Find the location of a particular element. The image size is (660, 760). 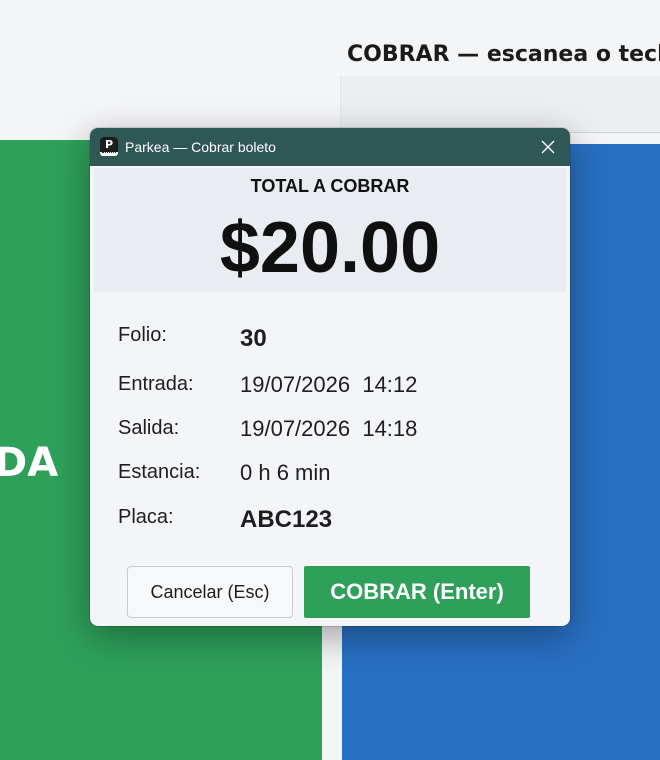

dialog-title: Parkea — Cobrar boleto is located at coordinates (200, 147).